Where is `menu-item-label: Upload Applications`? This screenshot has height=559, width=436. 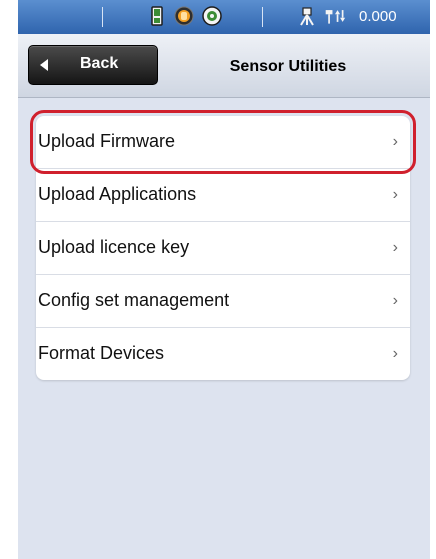 menu-item-label: Upload Applications is located at coordinates (117, 194).